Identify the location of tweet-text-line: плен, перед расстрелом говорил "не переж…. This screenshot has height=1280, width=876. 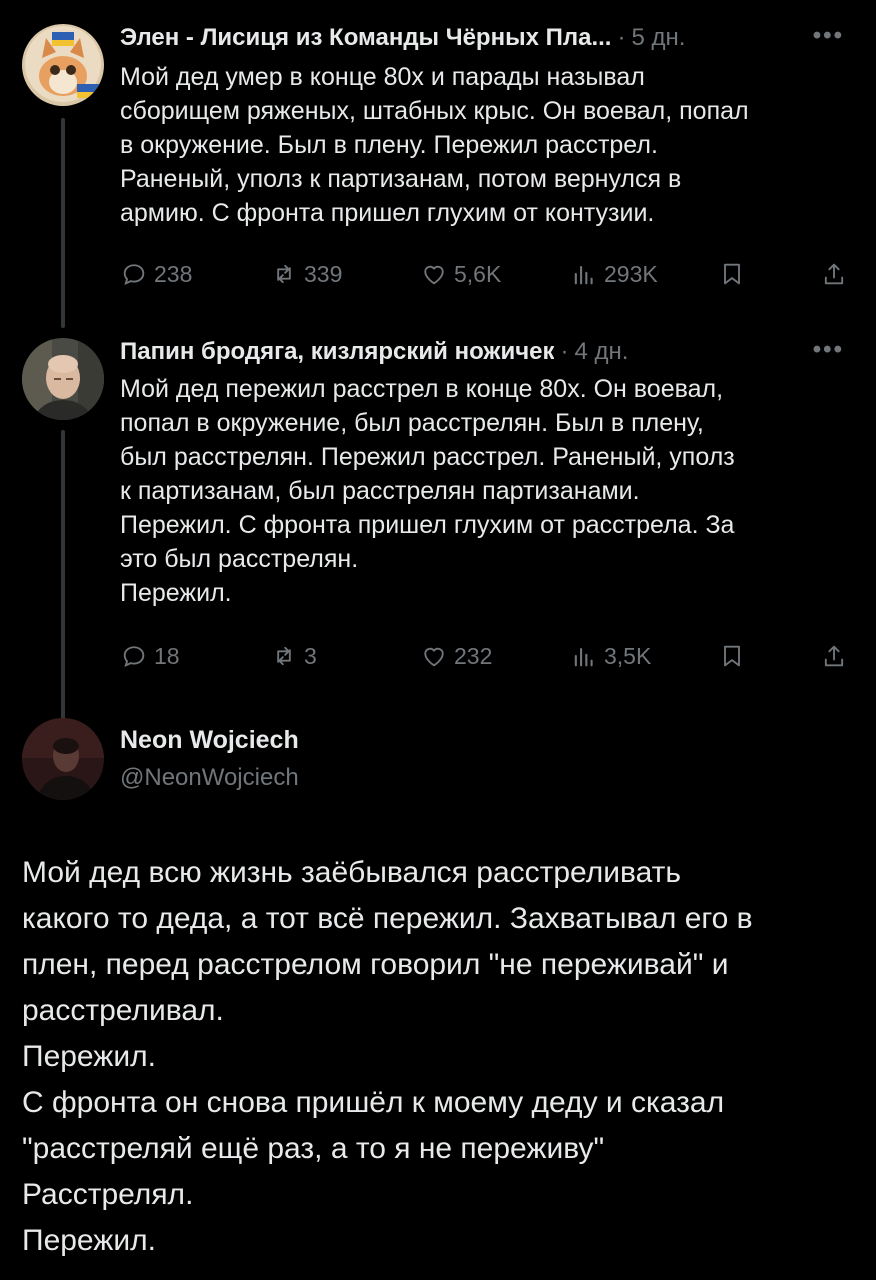
(375, 964).